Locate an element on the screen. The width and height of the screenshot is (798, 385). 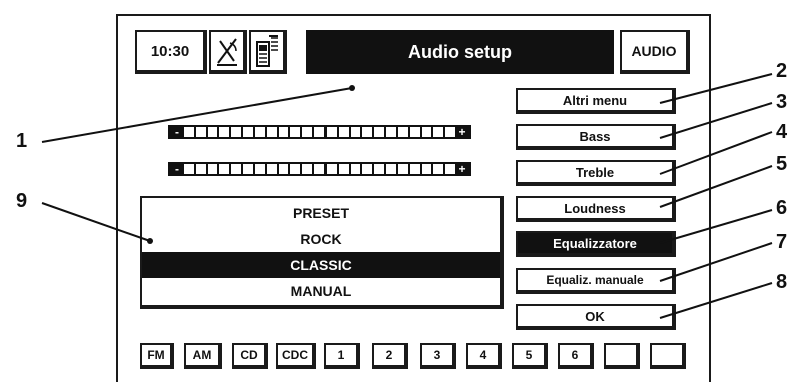
callout-label: 6 is located at coordinates (782, 208).